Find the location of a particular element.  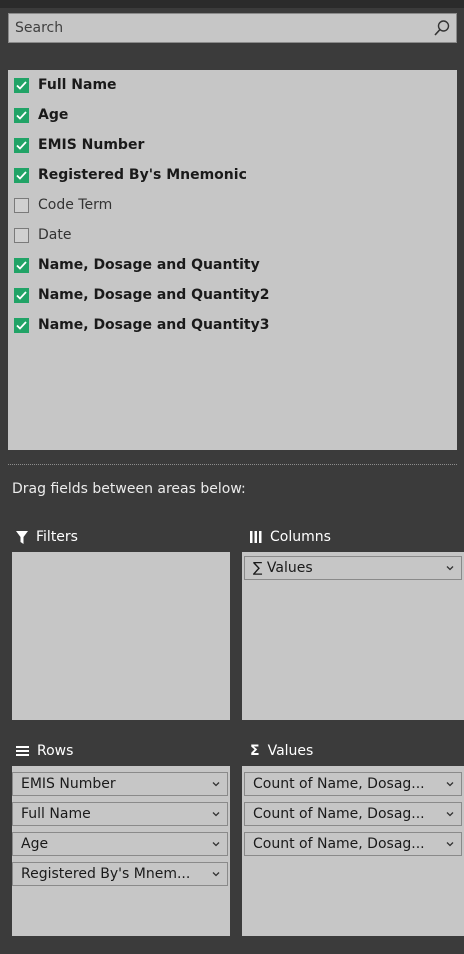

rows-title: Rows is located at coordinates (55, 751).